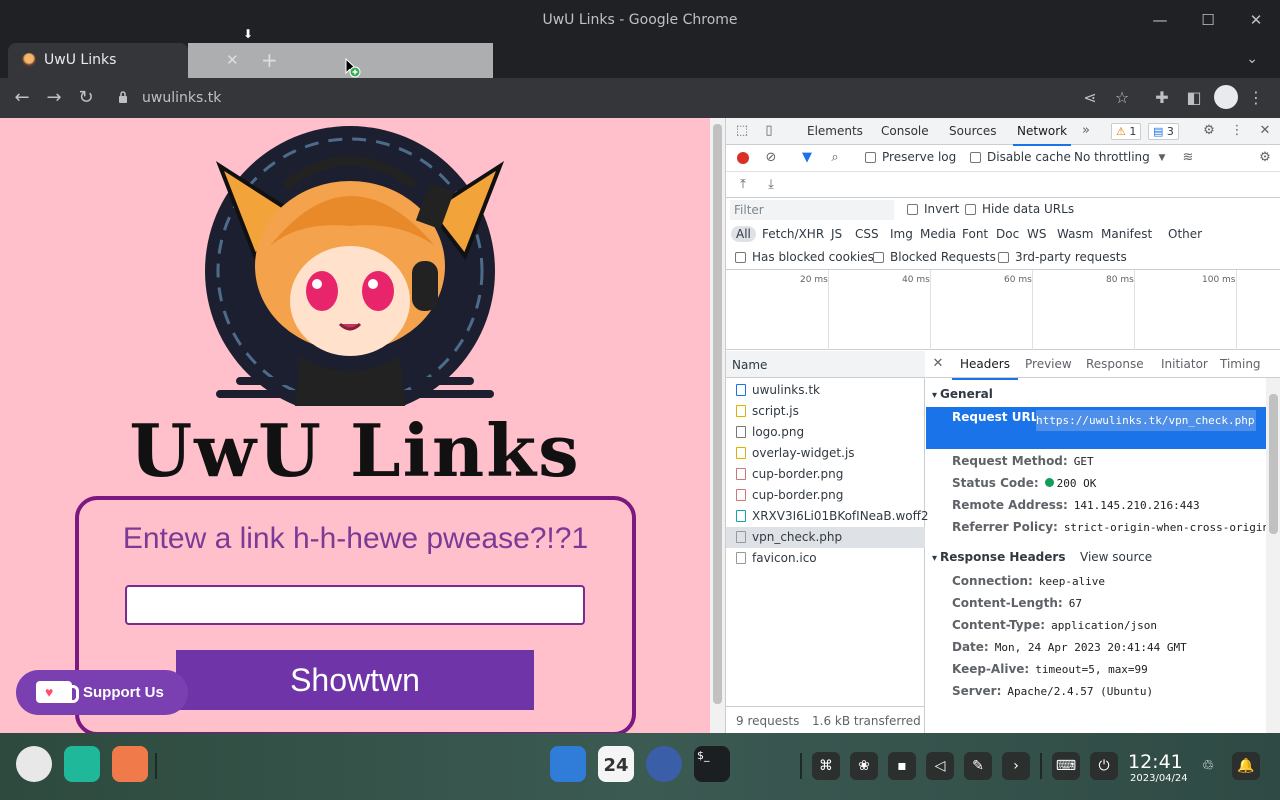 The width and height of the screenshot is (1280, 800). Describe the element at coordinates (1237, 131) in the screenshot. I see `devtools-menu-icon: ⋮` at that location.